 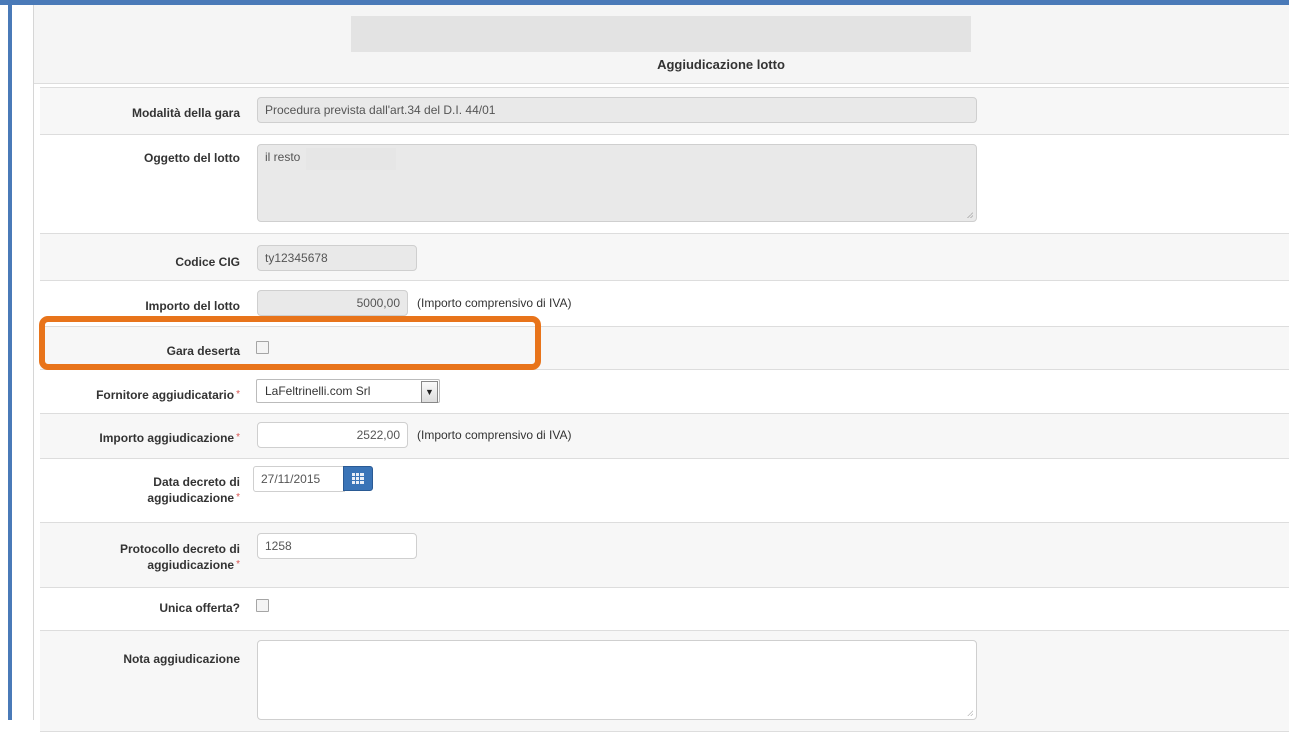 I want to click on data-decreto-label-line2-wrap: aggiudicazione *, so click(x=140, y=498).